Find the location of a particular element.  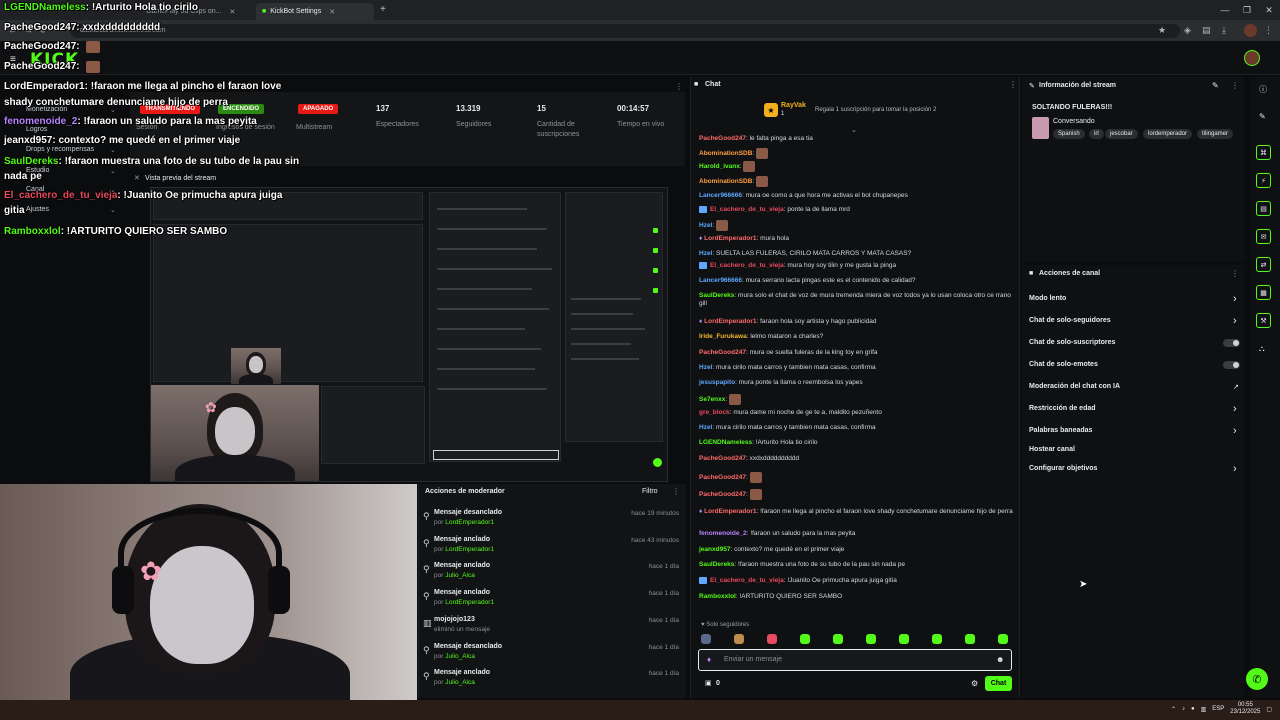

support-fab-icon: ✆ is located at coordinates (1257, 679).